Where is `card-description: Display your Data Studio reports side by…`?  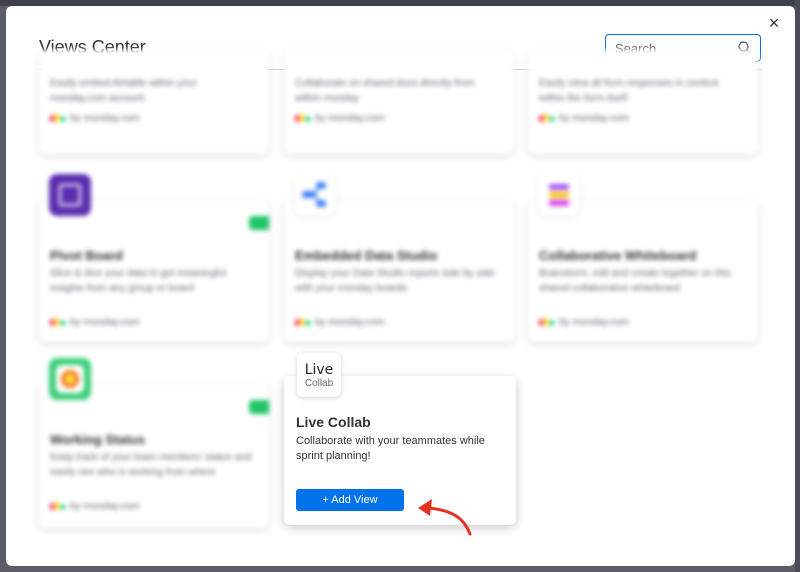
card-description: Display your Data Studio reports side by… is located at coordinates (395, 281).